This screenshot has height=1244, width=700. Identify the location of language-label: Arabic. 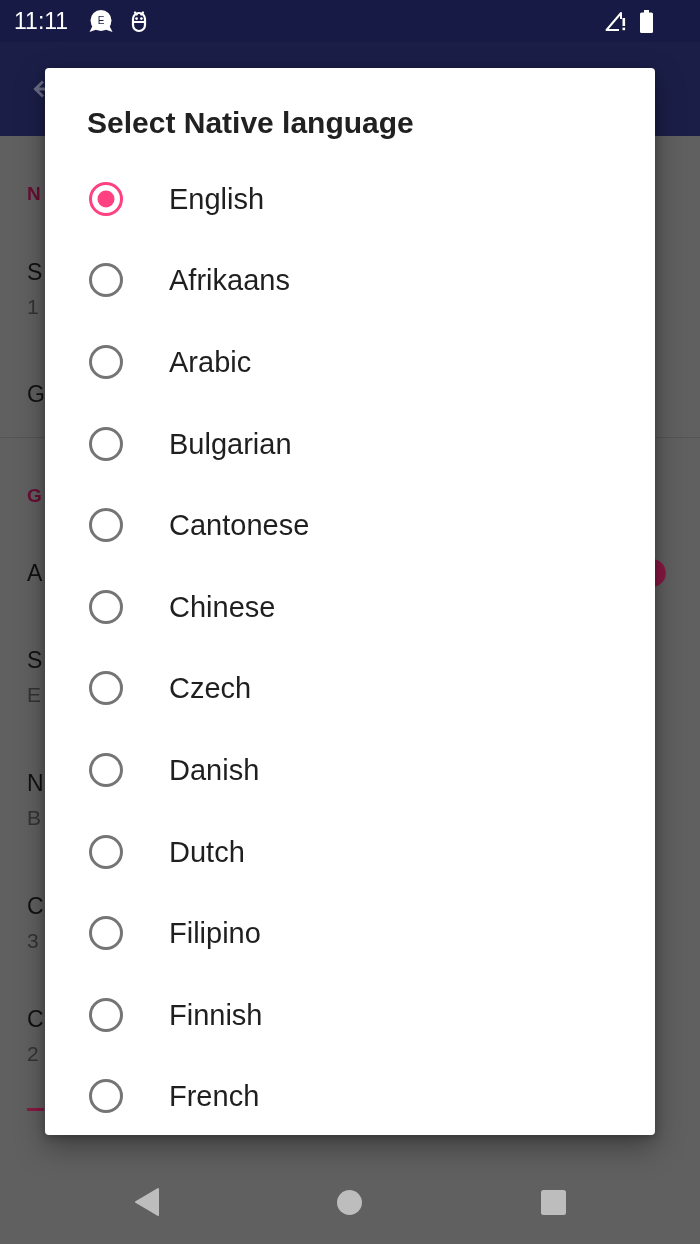
(210, 362).